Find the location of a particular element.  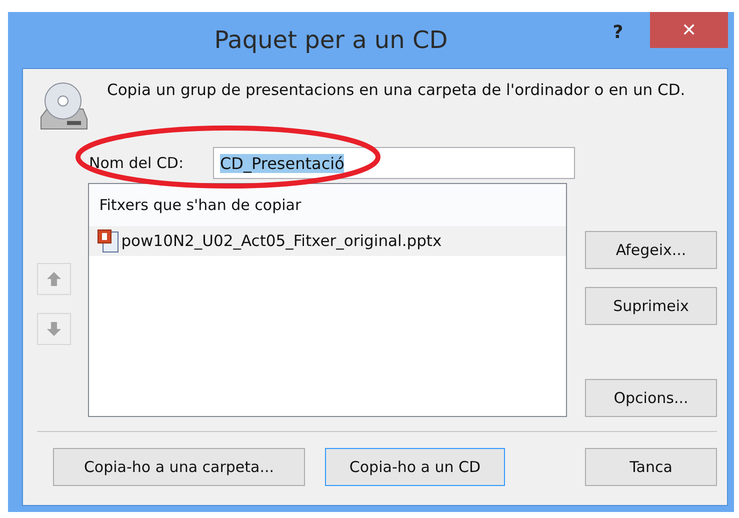

cd-name-label: Nom del CD: is located at coordinates (137, 163).